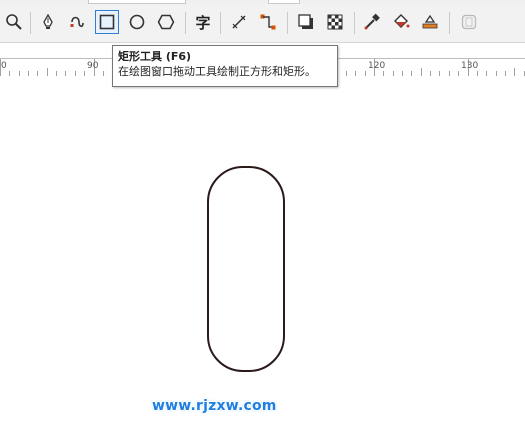 Image resolution: width=525 pixels, height=445 pixels. I want to click on tooltip: 矩形工具 (F6) 在绘图窗口拖动工具绘制正方形和矩形。, so click(225, 66).